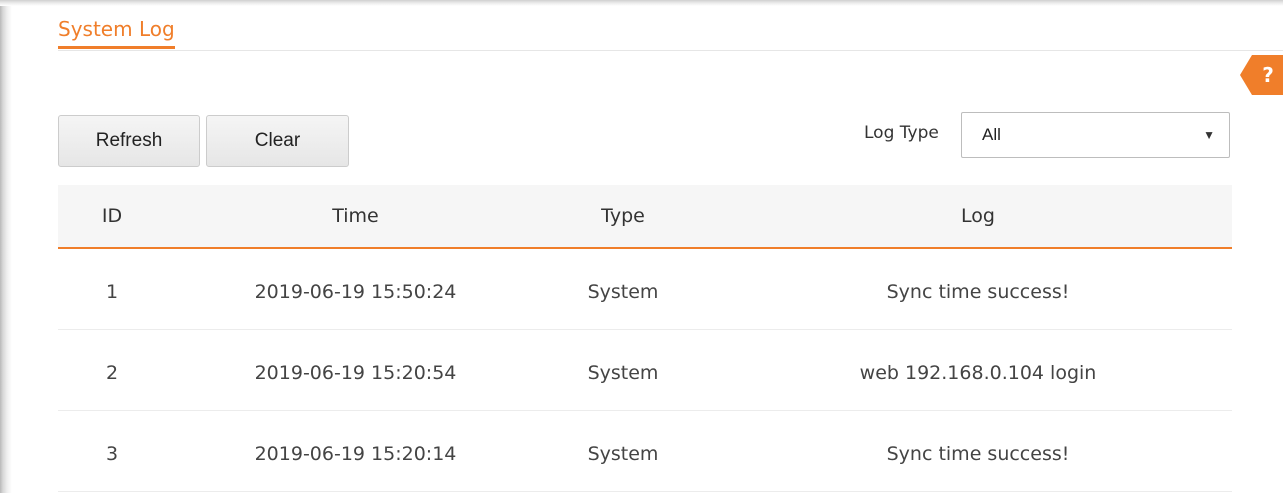 The height and width of the screenshot is (493, 1283). What do you see at coordinates (978, 373) in the screenshot?
I see `cell-log: web 192.168.0.104 login` at bounding box center [978, 373].